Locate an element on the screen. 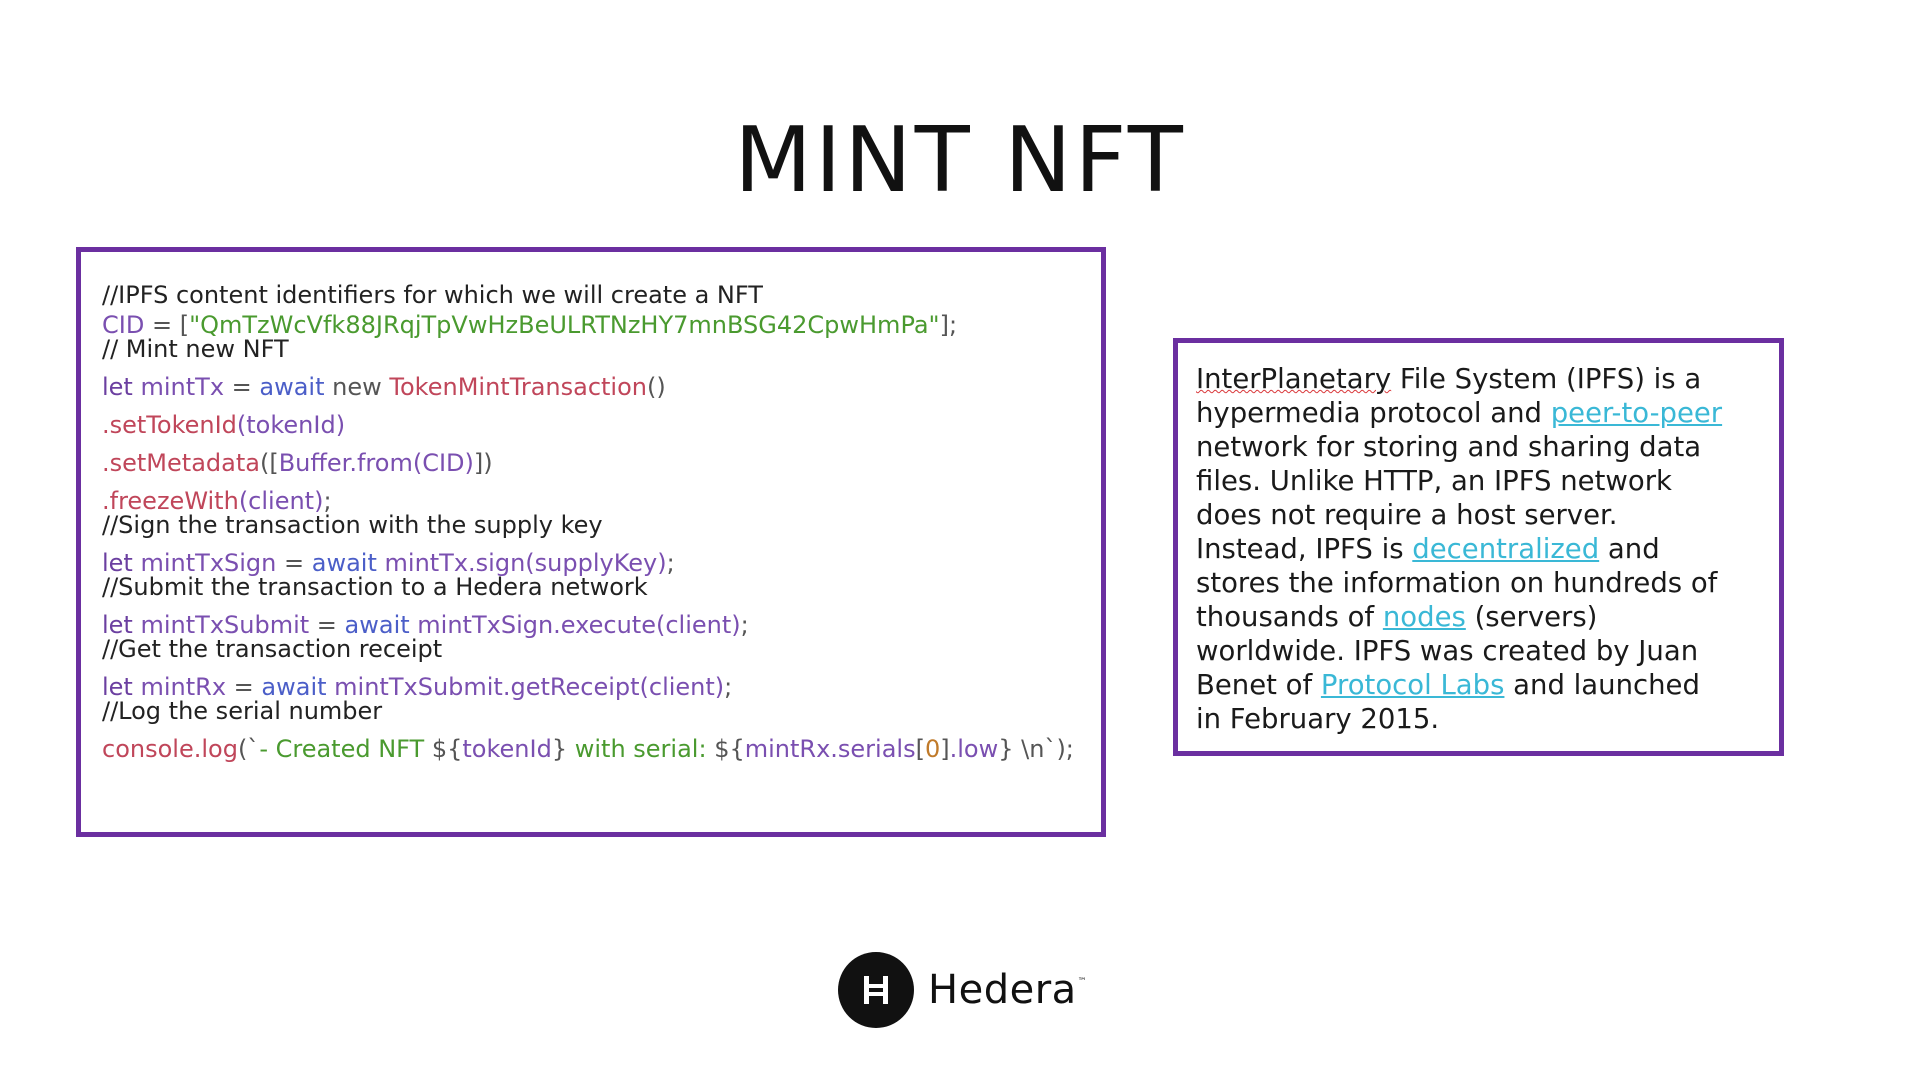 The height and width of the screenshot is (1080, 1920). code-token: mintTx is located at coordinates (182, 387).